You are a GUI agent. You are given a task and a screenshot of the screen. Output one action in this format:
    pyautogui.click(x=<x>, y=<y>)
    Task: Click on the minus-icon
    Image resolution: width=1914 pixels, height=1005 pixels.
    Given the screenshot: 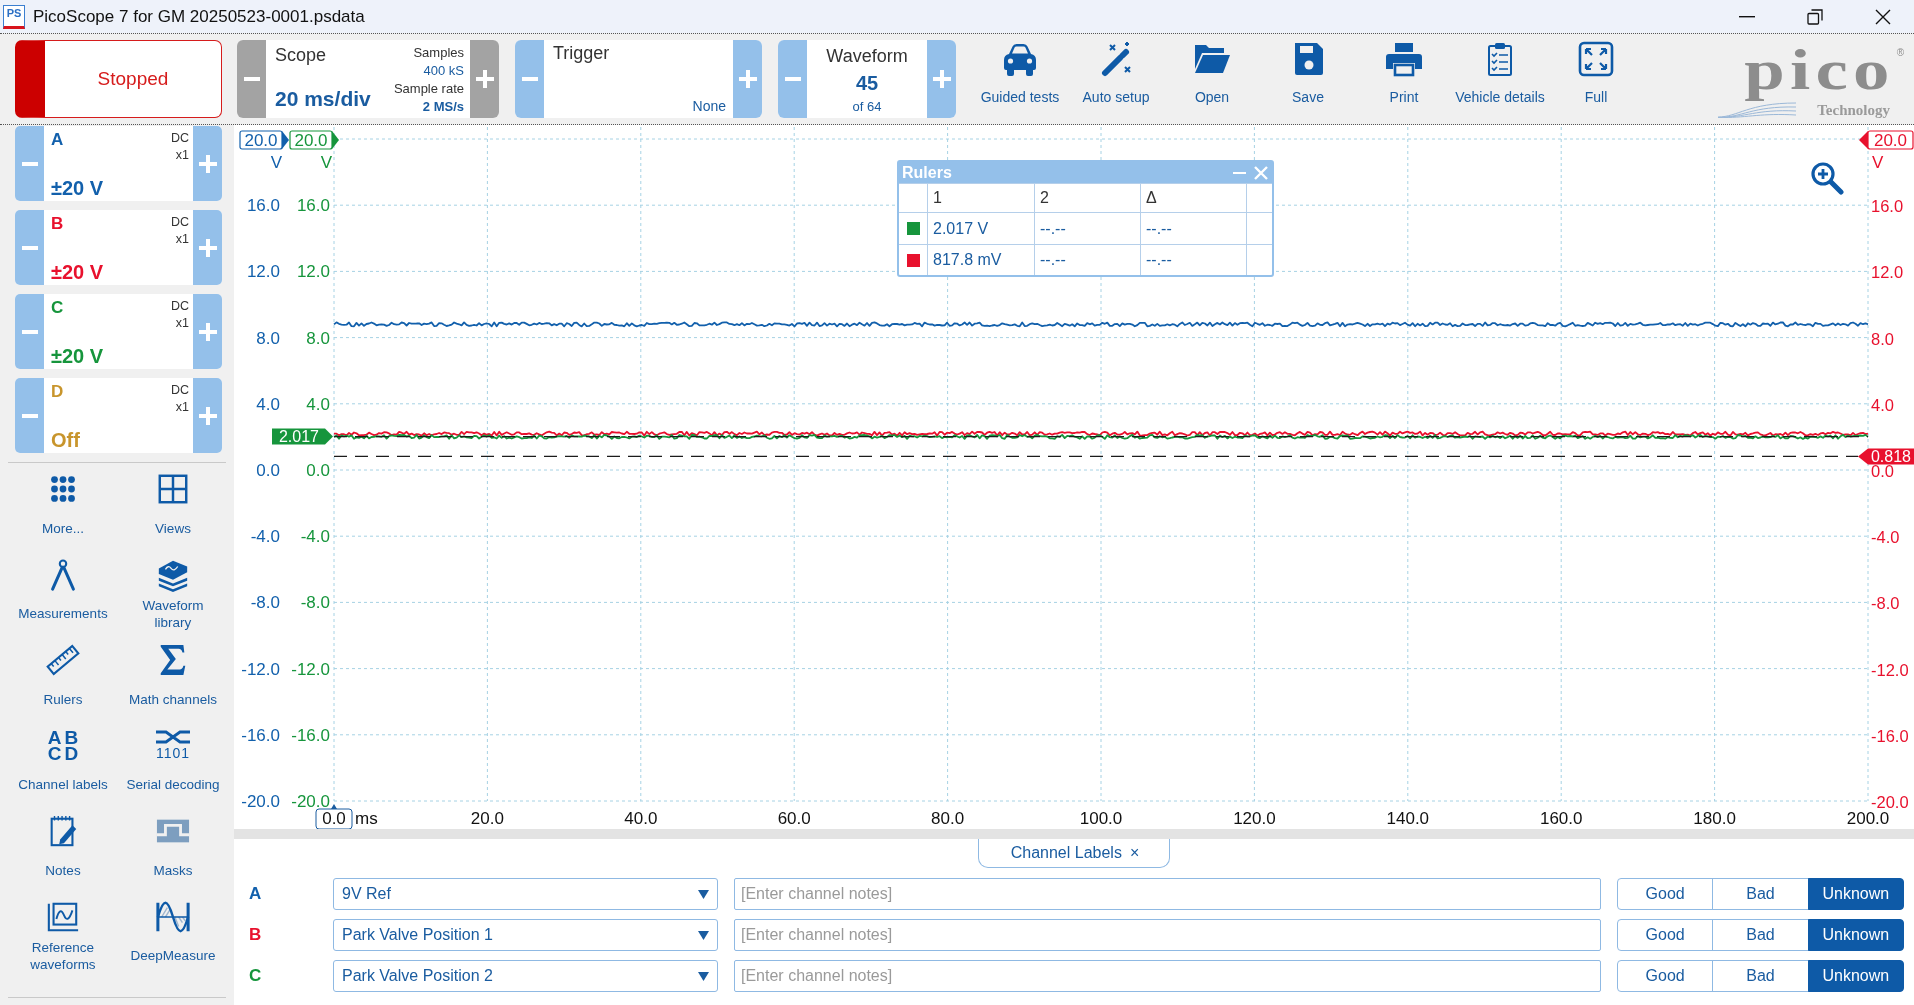 What is the action you would take?
    pyautogui.click(x=251, y=79)
    